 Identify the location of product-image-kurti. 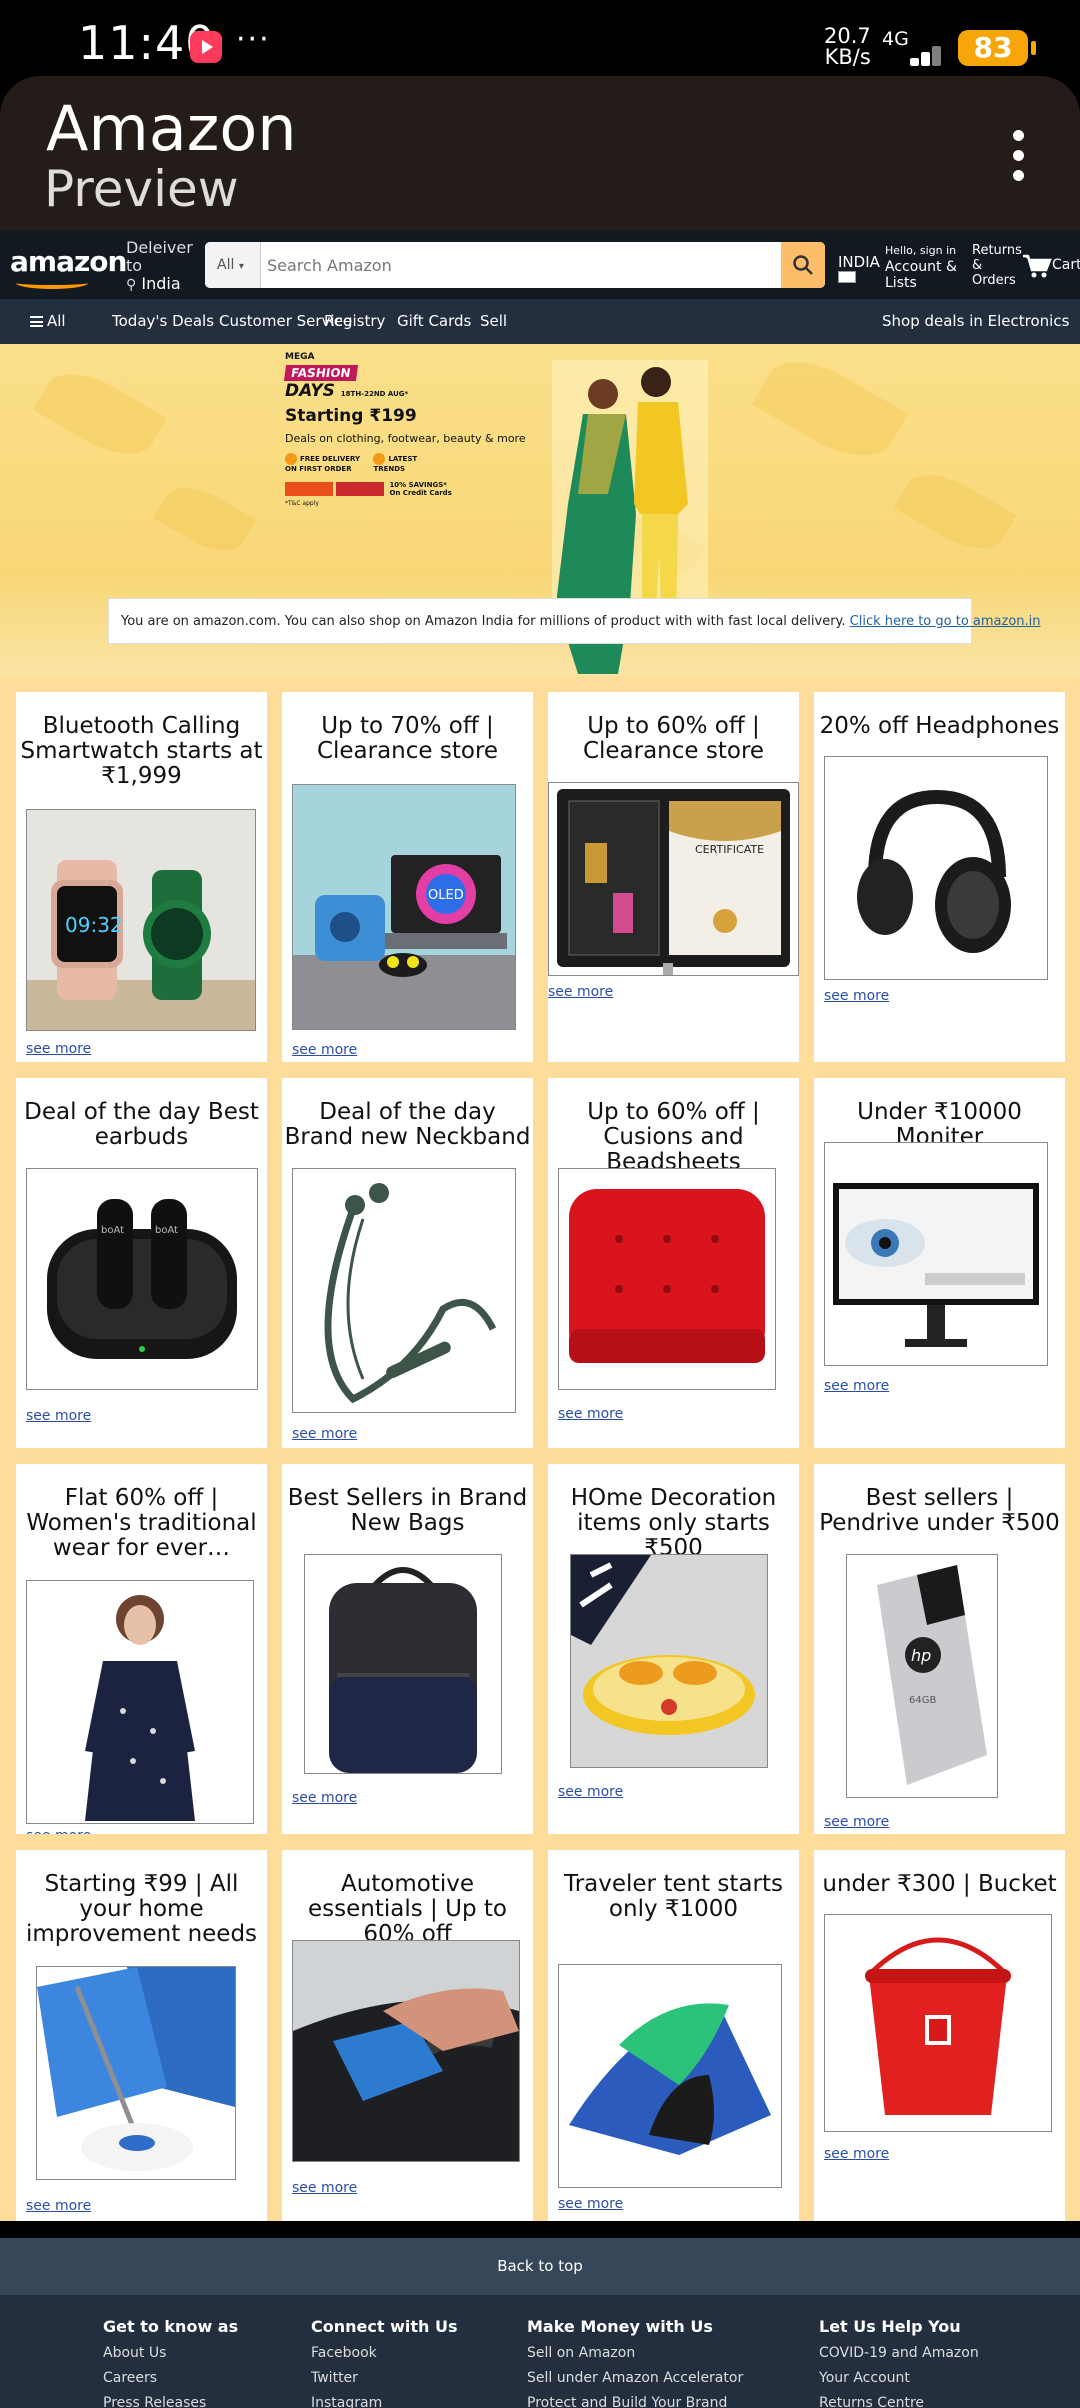
(140, 1702).